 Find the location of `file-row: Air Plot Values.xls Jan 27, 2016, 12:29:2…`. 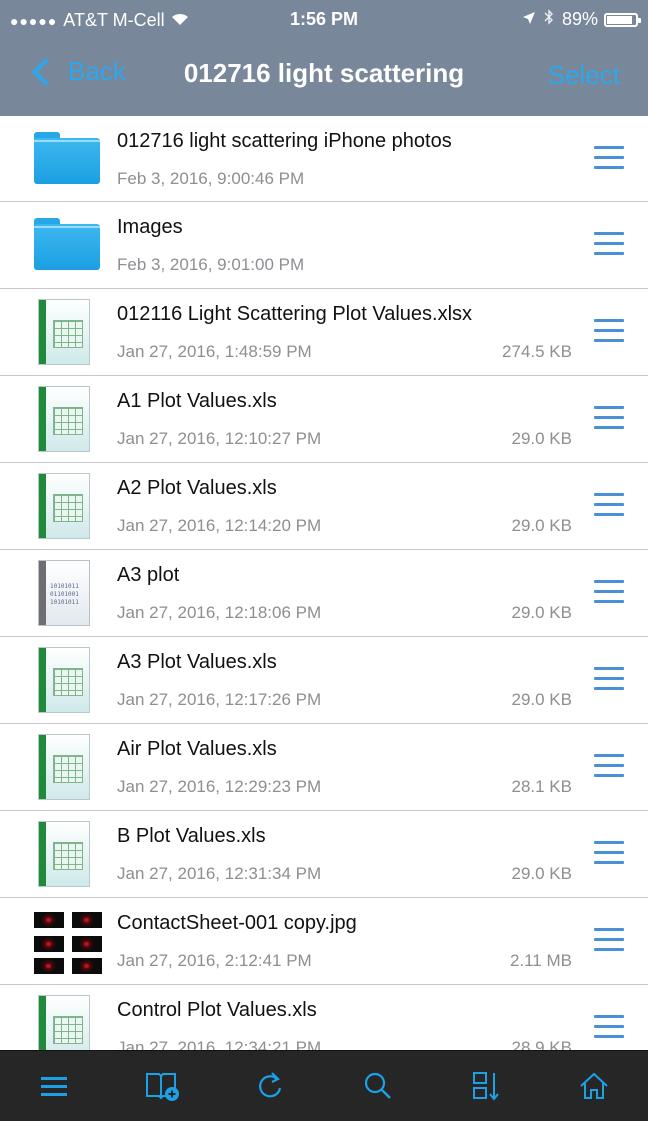

file-row: Air Plot Values.xls Jan 27, 2016, 12:29:2… is located at coordinates (324, 767).